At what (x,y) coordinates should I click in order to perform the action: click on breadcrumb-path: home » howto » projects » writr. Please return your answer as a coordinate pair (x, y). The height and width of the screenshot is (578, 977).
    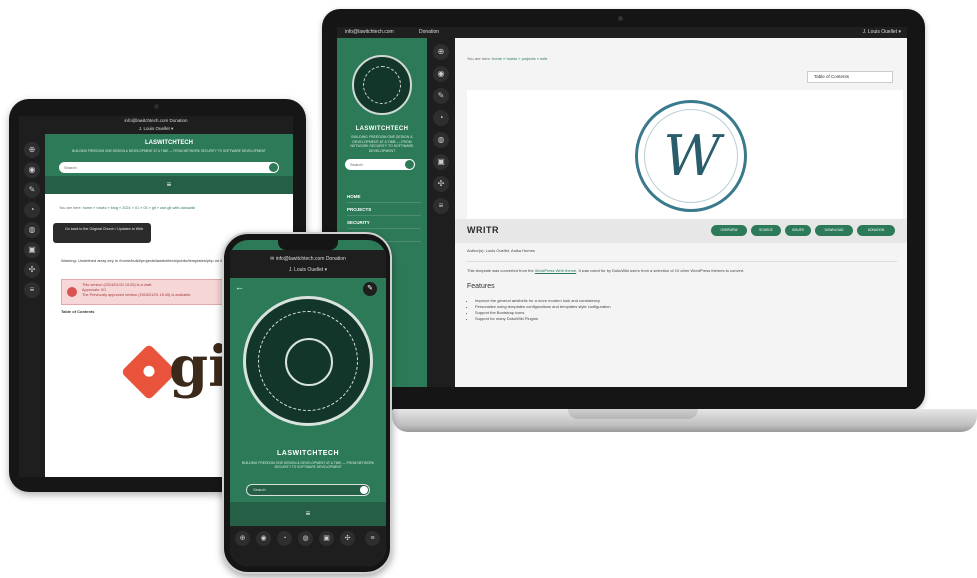
    Looking at the image, I should click on (520, 58).